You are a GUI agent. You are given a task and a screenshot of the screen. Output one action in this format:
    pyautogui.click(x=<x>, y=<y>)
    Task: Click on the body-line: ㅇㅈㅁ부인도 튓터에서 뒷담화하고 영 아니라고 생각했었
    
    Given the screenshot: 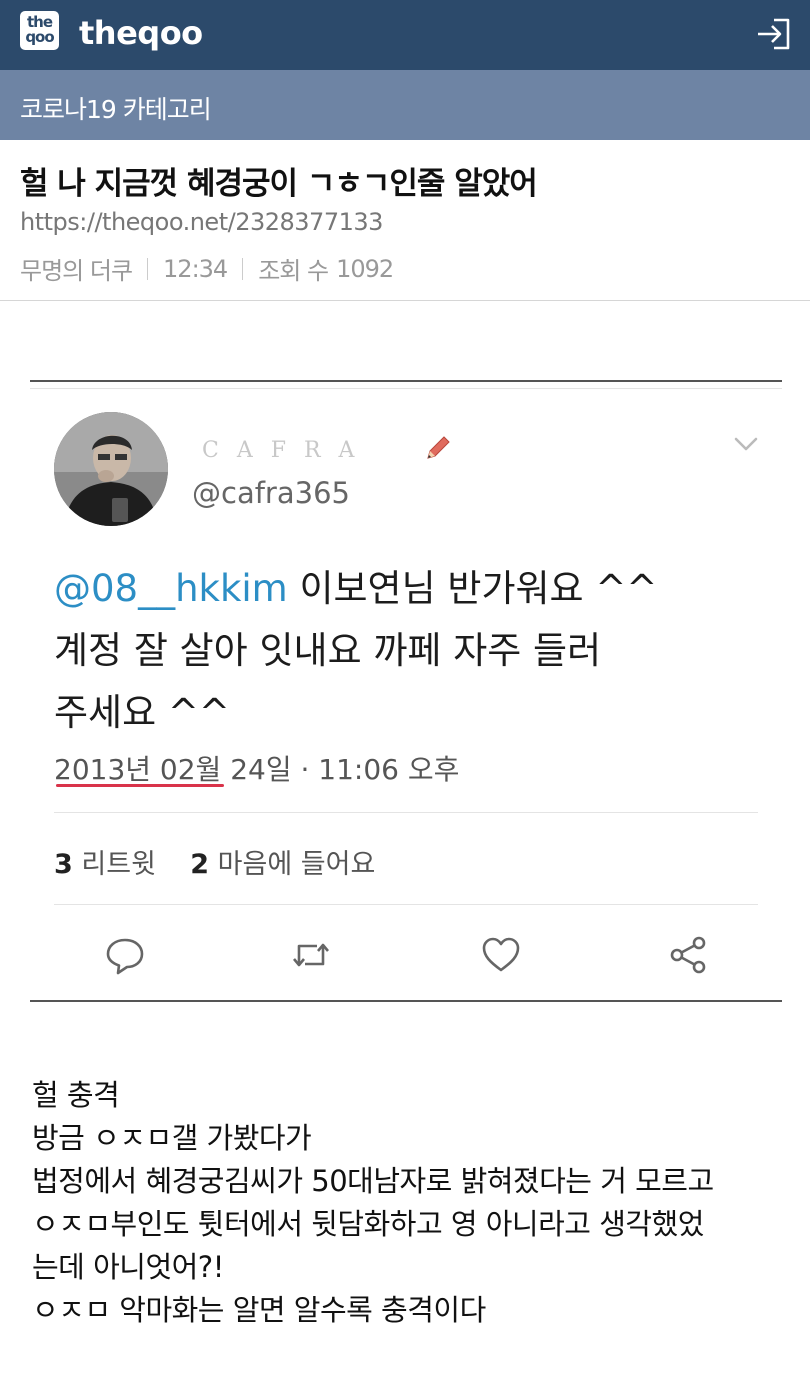 What is the action you would take?
    pyautogui.click(x=368, y=1224)
    